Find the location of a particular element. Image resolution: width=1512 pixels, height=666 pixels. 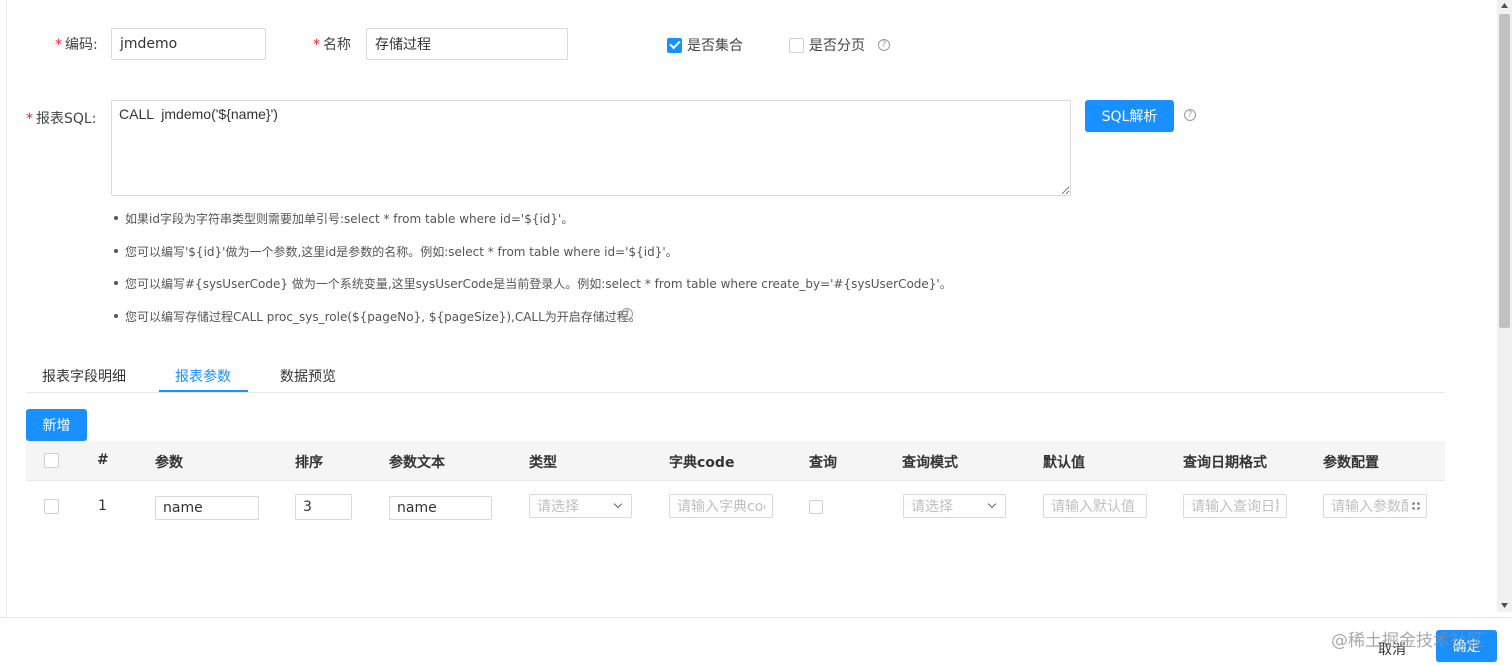

dict-code-input: 请输入字典code is located at coordinates (721, 506).